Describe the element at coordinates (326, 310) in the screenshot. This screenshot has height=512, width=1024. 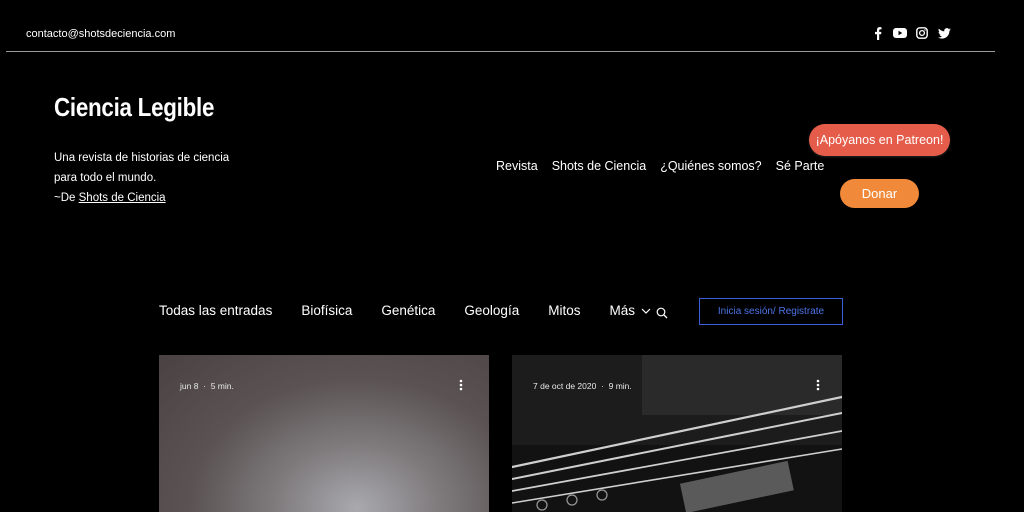
I see `category-biofisica: Biofísica` at that location.